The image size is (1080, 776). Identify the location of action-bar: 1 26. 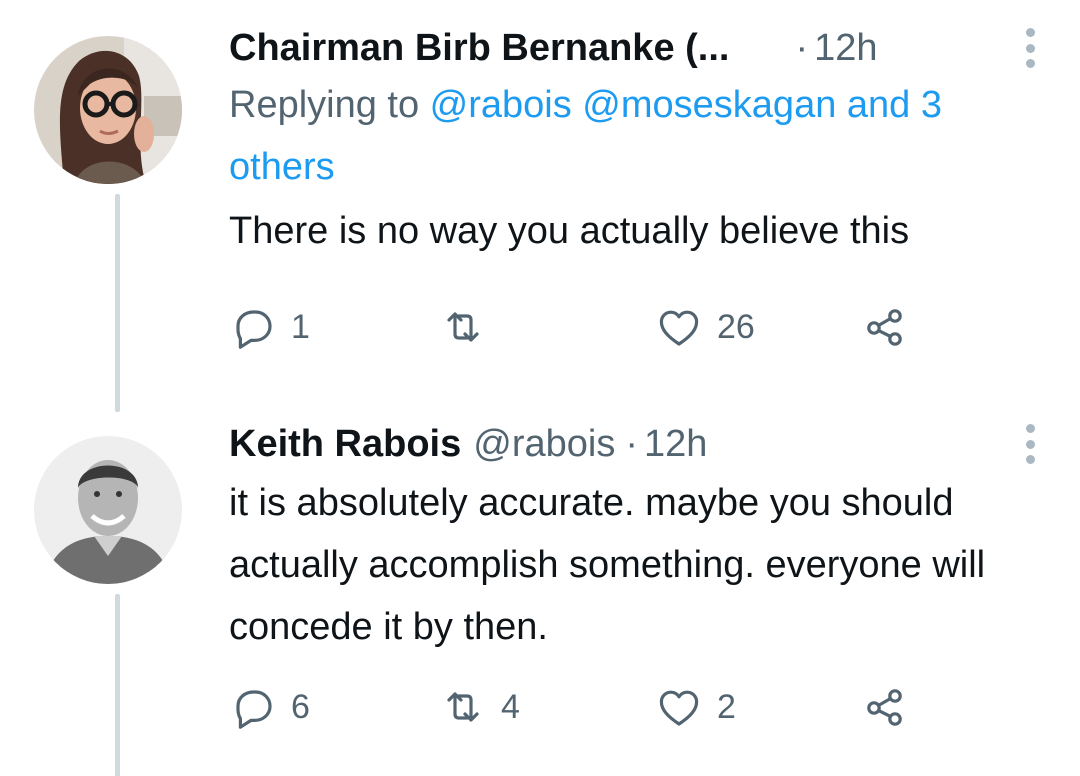
(589, 327).